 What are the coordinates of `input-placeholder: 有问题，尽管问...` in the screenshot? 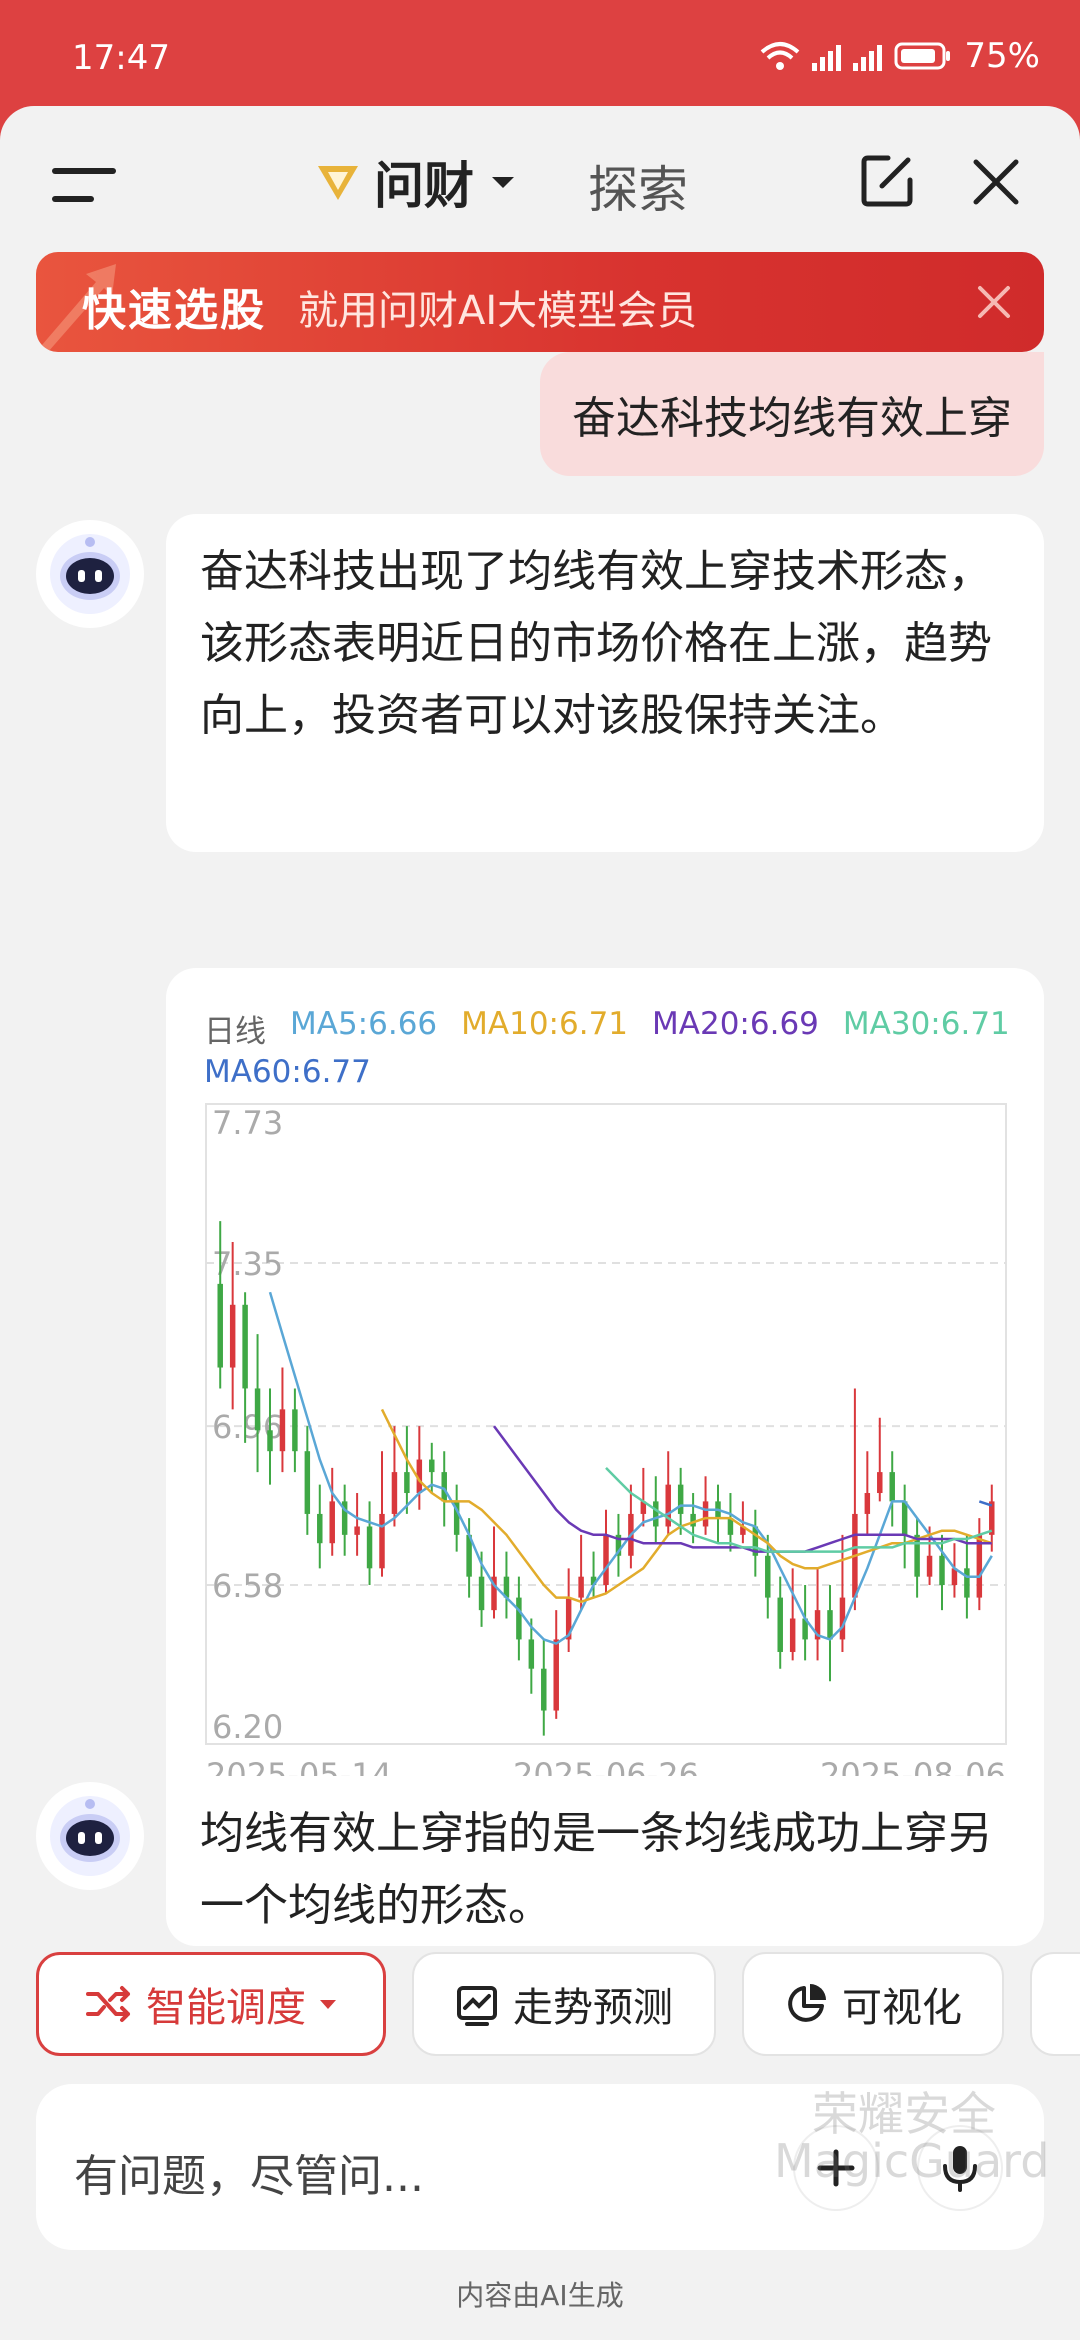 It's located at (249, 2176).